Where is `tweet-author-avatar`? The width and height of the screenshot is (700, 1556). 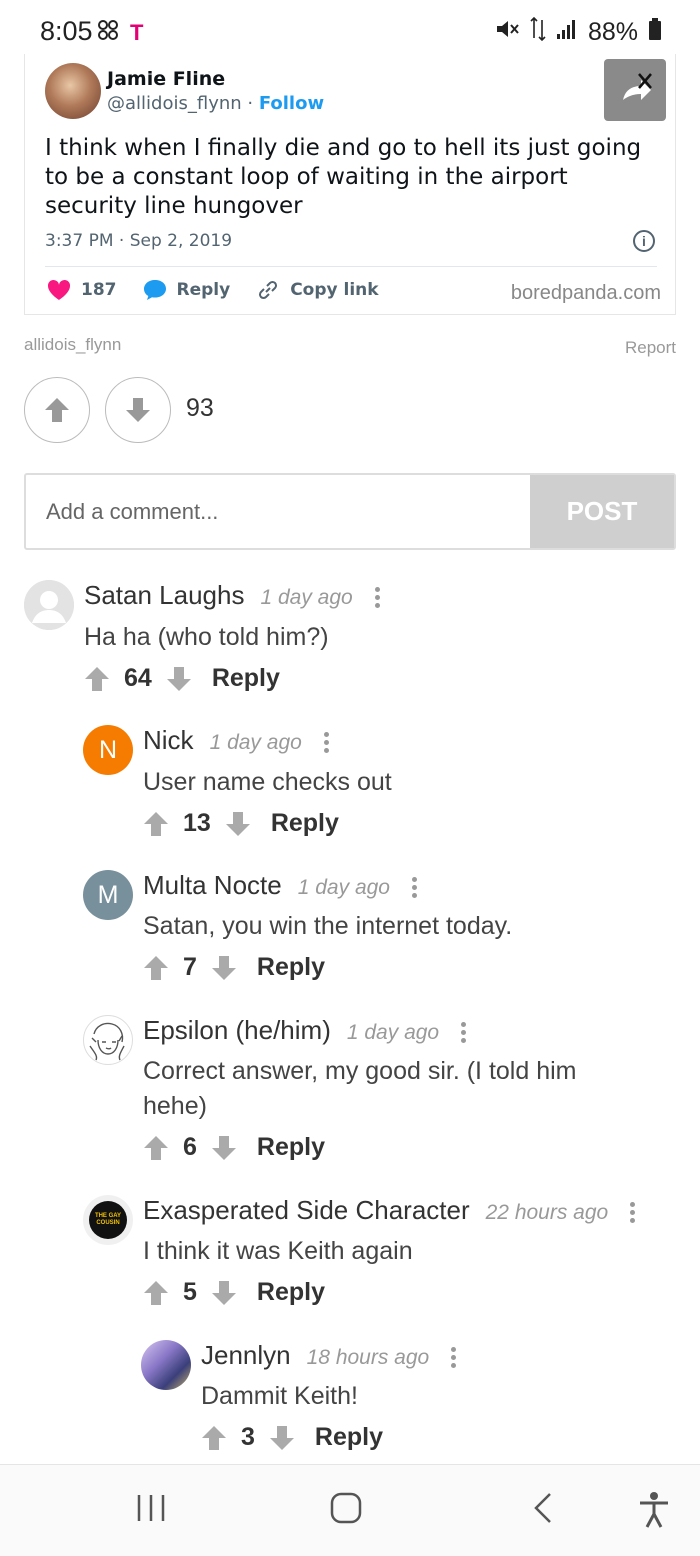 tweet-author-avatar is located at coordinates (73, 91).